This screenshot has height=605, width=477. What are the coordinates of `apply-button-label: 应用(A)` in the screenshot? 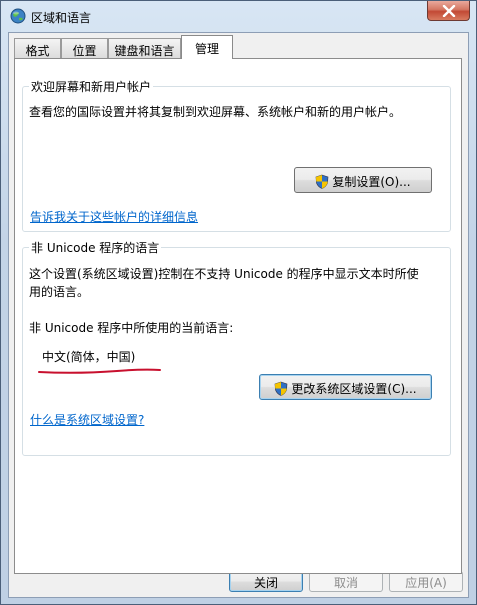 It's located at (426, 583).